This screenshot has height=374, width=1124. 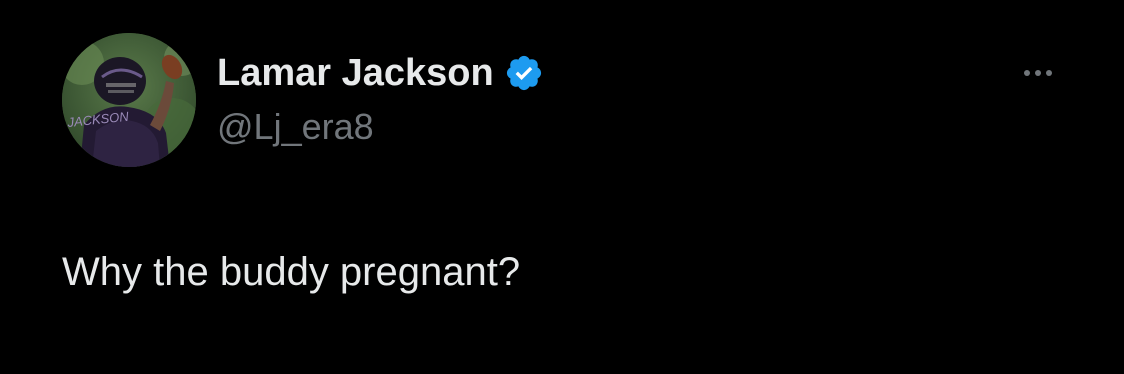 I want to click on more-options-button, so click(x=1038, y=73).